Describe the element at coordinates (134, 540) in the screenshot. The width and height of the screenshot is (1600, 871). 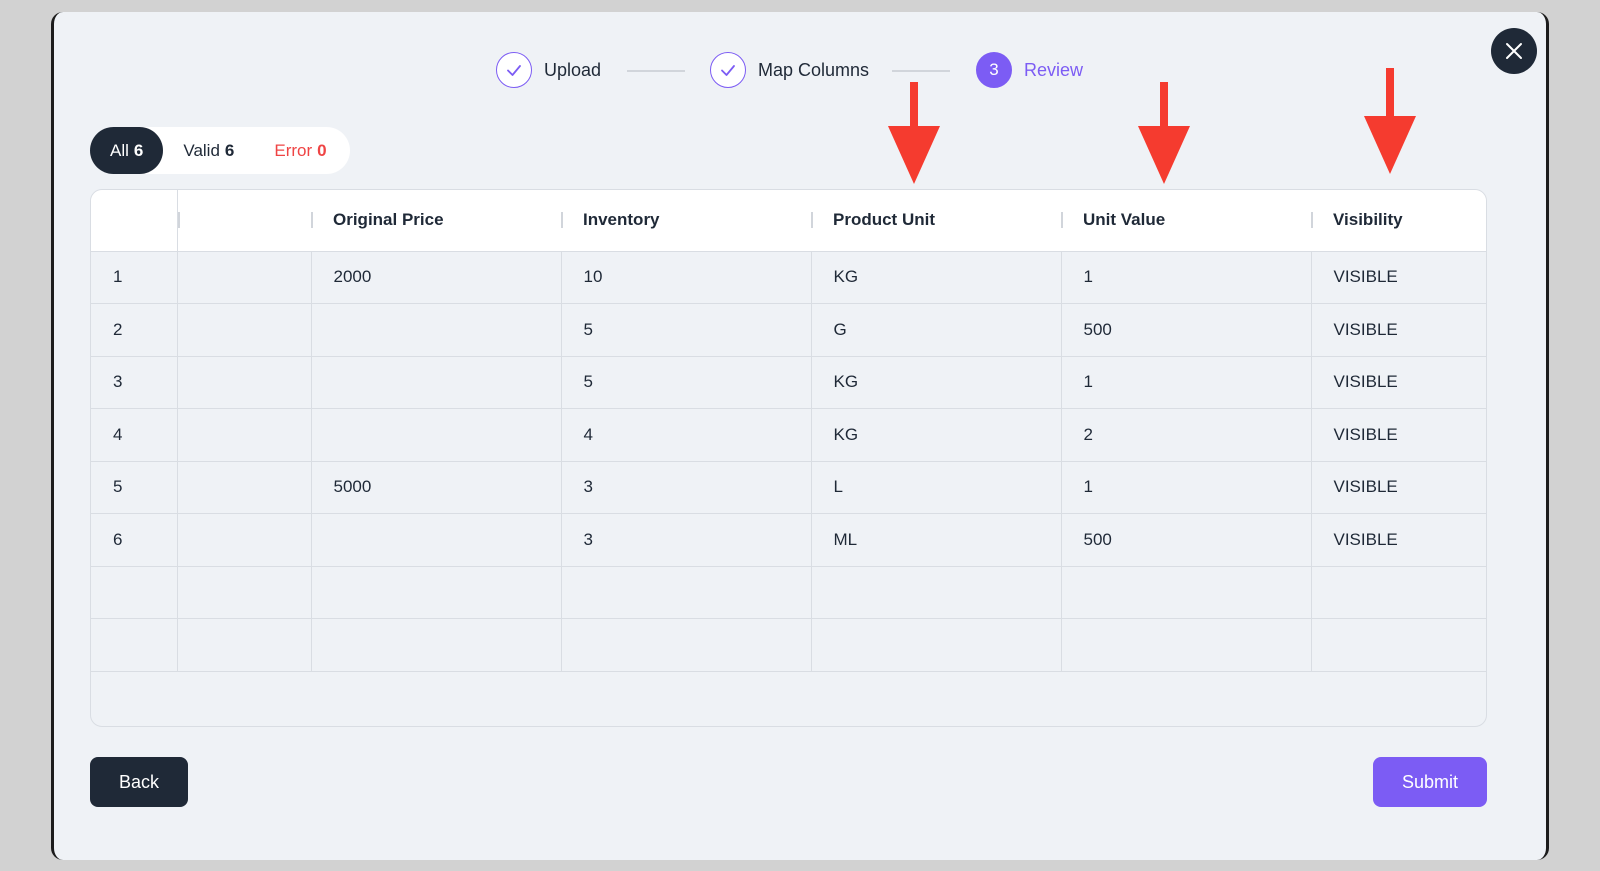
I see `row-index: 6` at that location.